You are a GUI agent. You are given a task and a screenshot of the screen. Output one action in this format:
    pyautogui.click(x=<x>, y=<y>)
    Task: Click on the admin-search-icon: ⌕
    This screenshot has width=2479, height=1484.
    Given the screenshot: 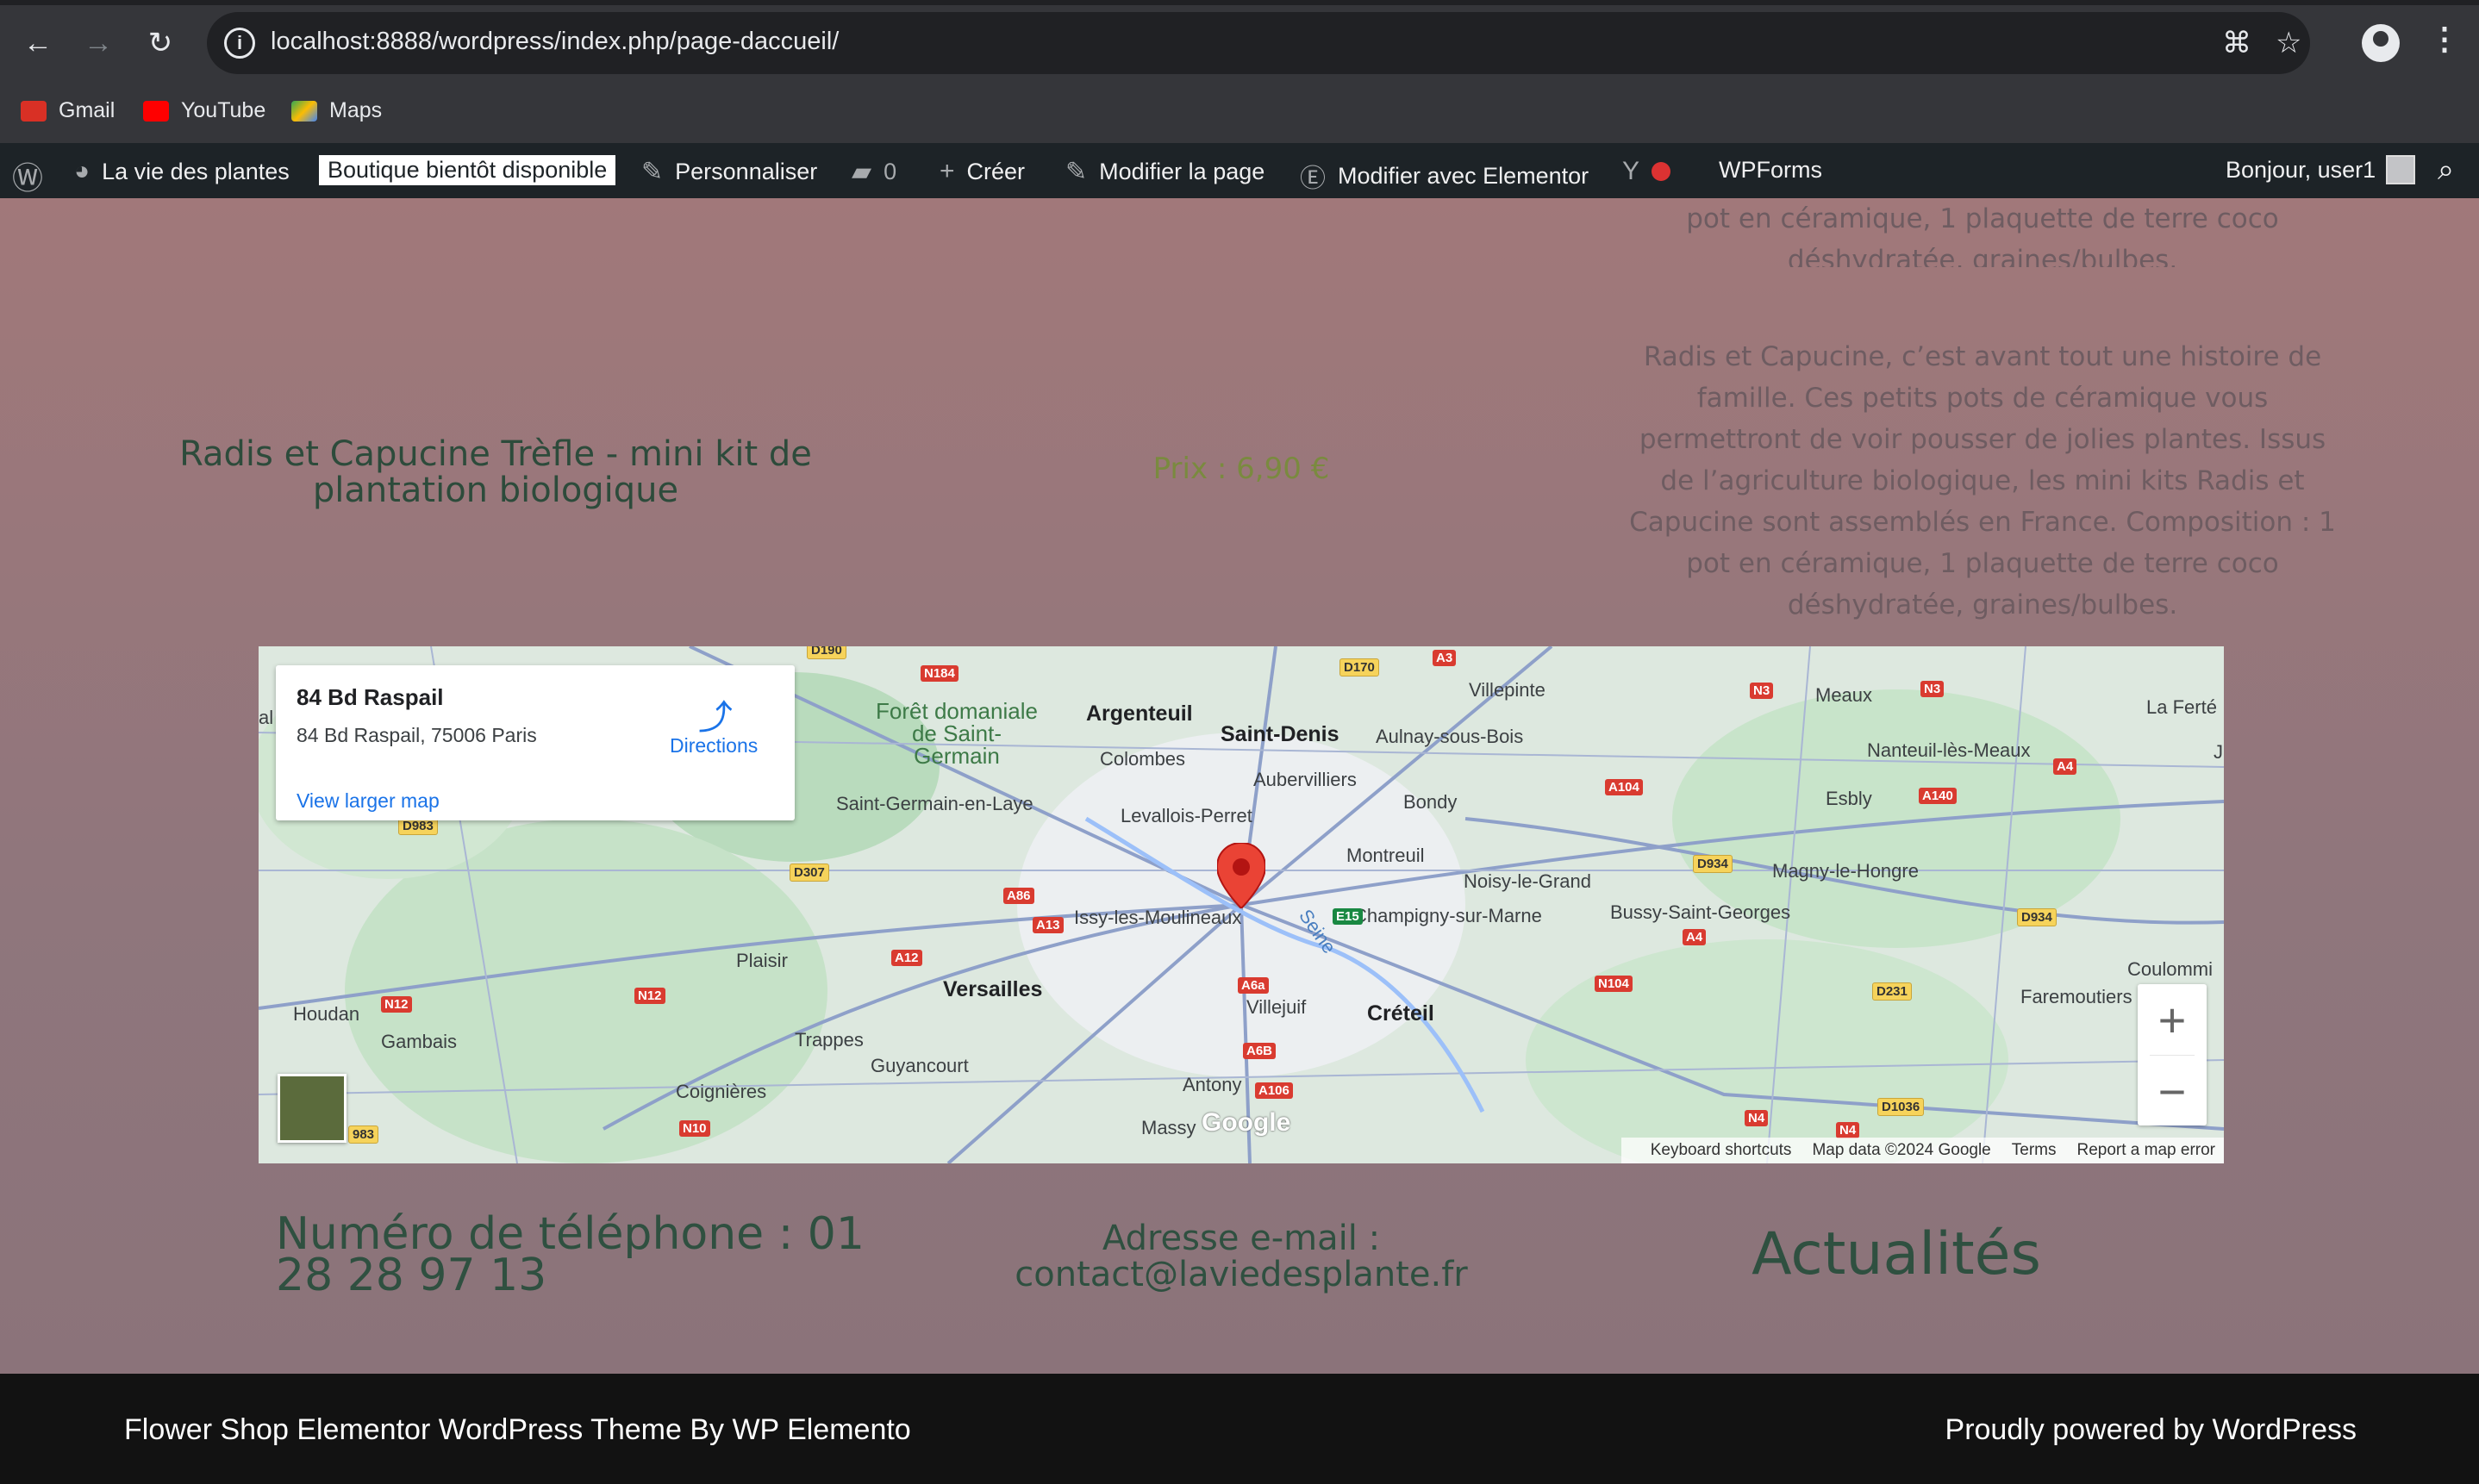 What is the action you would take?
    pyautogui.click(x=2446, y=170)
    